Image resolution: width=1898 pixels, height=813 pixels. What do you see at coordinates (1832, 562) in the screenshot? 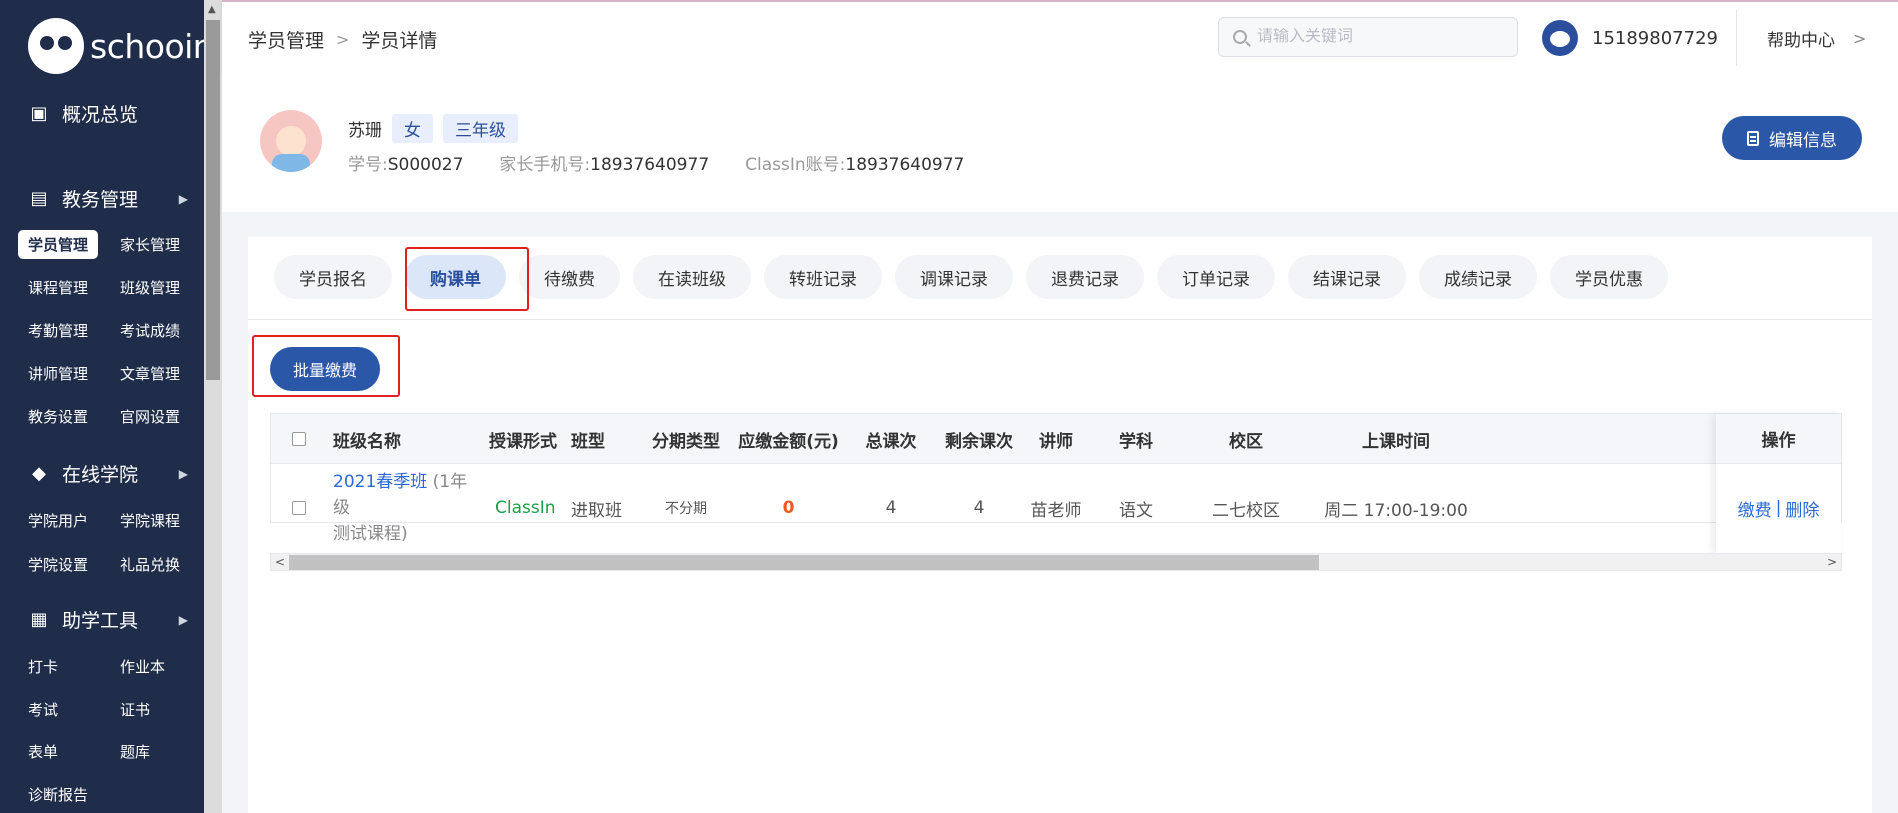
I see `scroll-right-icon: >` at bounding box center [1832, 562].